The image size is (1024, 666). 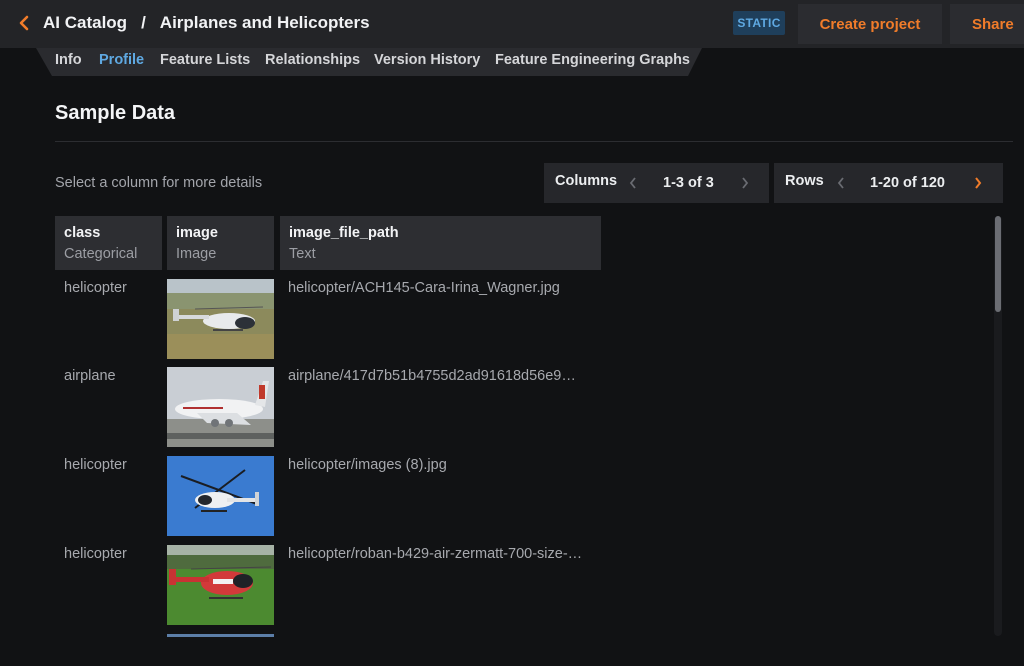 I want to click on columns-next-button, so click(x=745, y=183).